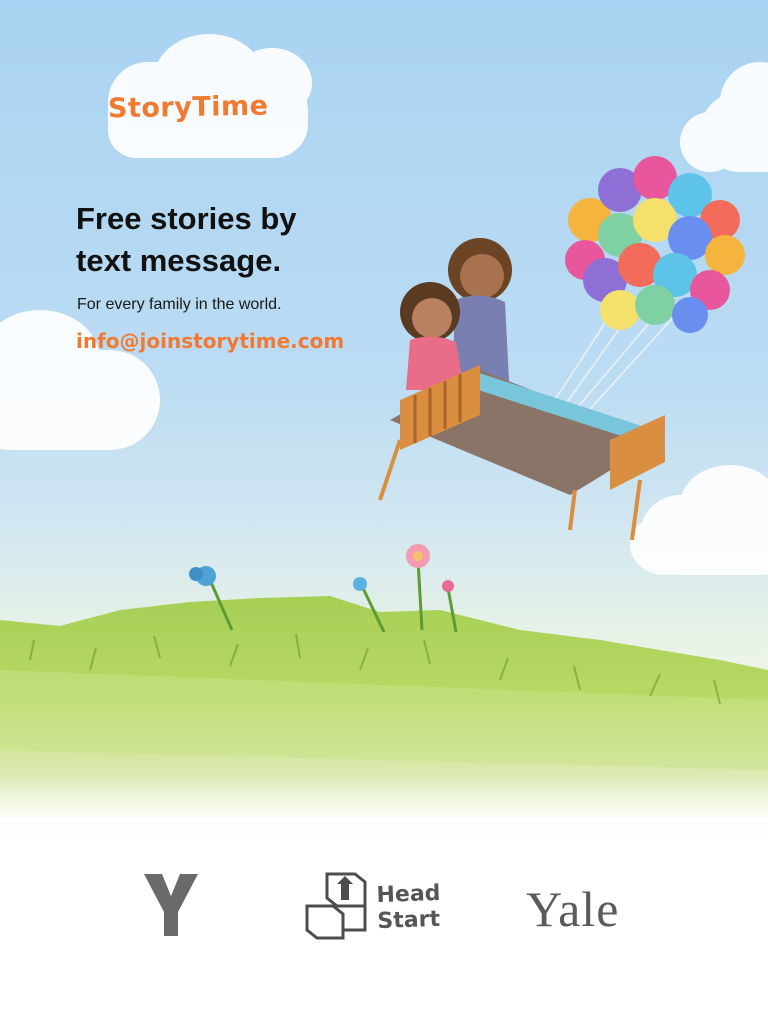  I want to click on headstart-wordmark: Head Start, so click(409, 908).